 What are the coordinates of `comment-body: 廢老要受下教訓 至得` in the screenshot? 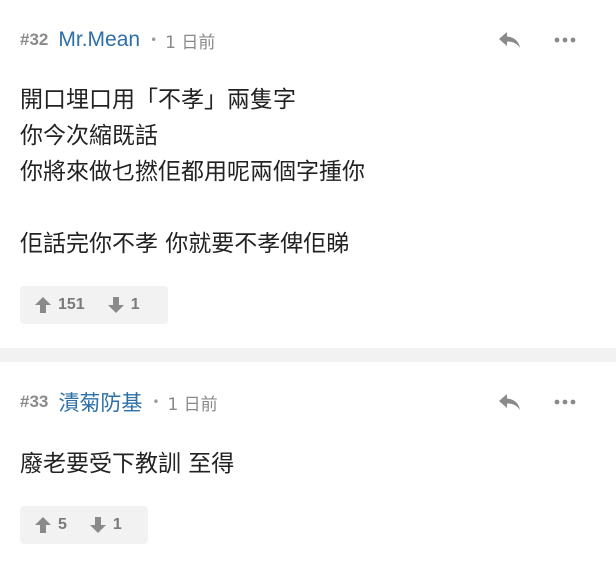 It's located at (127, 464).